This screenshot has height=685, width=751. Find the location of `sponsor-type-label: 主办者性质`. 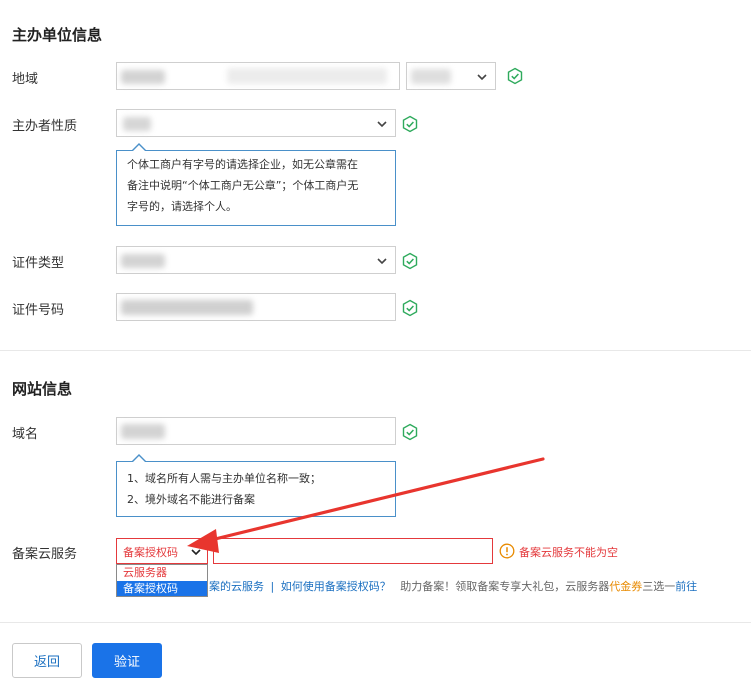

sponsor-type-label: 主办者性质 is located at coordinates (45, 126).